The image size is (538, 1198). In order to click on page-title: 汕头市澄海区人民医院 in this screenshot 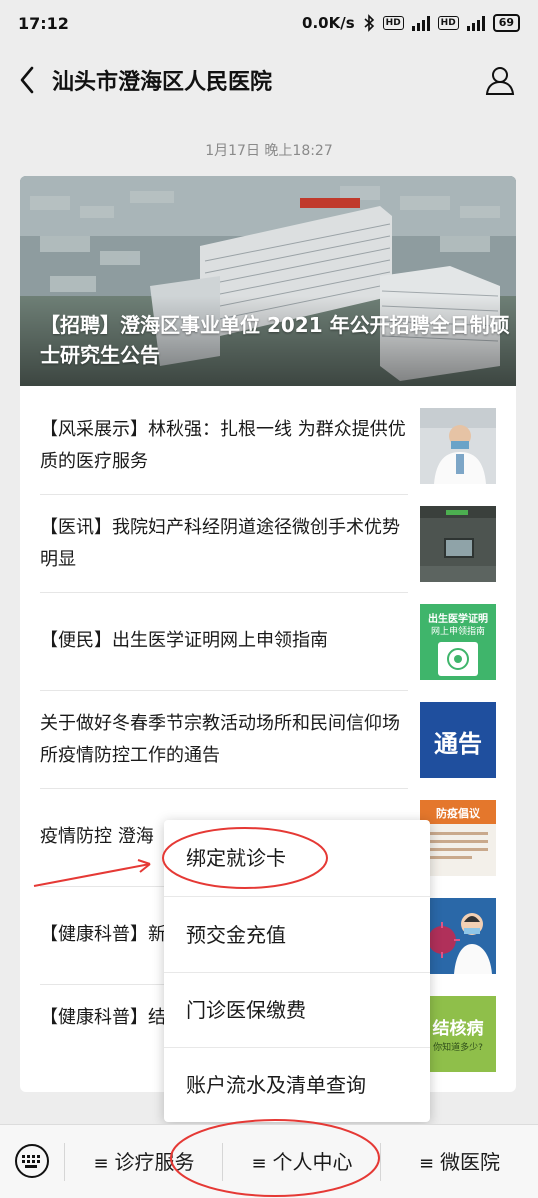, I will do `click(162, 82)`.